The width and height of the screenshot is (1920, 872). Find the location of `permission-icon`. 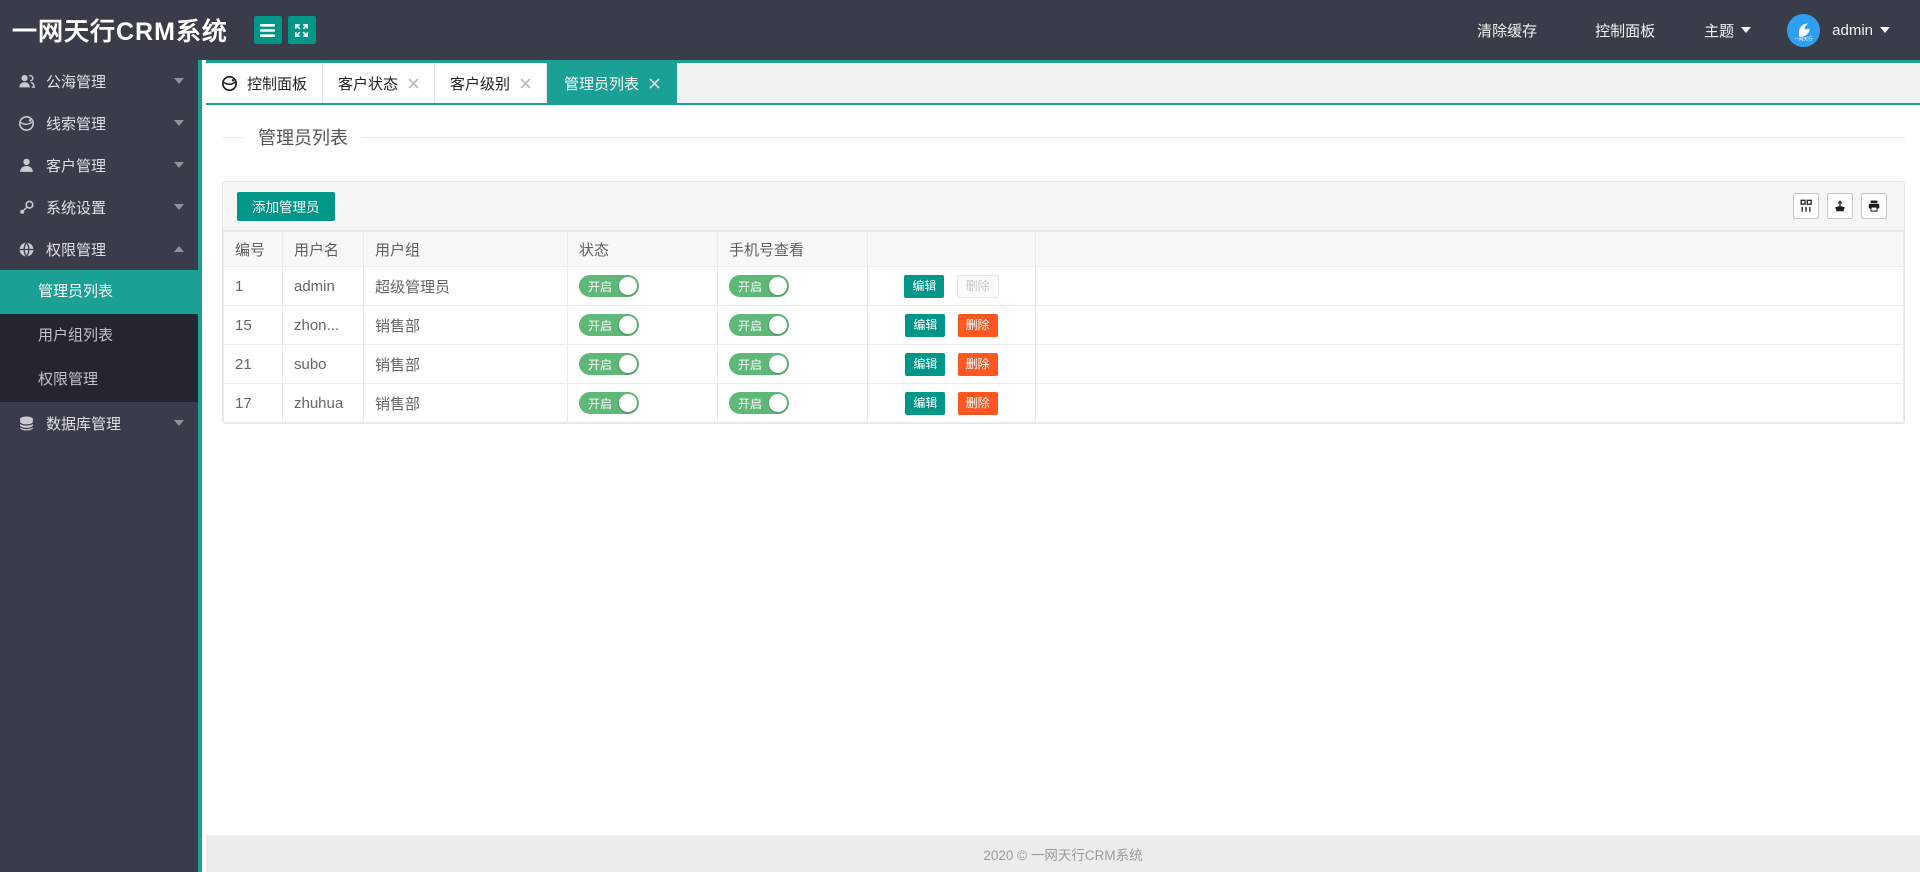

permission-icon is located at coordinates (26, 249).